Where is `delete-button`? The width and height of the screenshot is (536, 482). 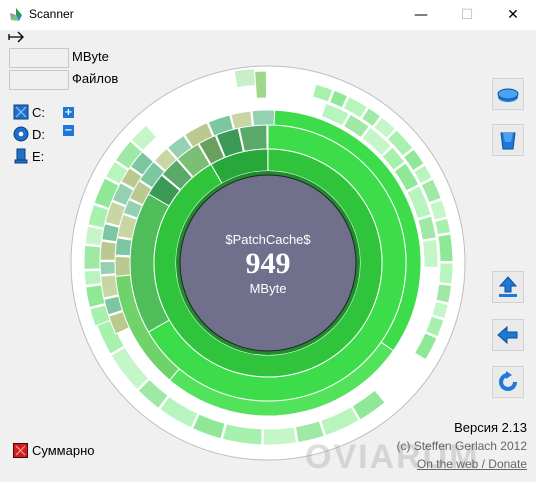 delete-button is located at coordinates (508, 140).